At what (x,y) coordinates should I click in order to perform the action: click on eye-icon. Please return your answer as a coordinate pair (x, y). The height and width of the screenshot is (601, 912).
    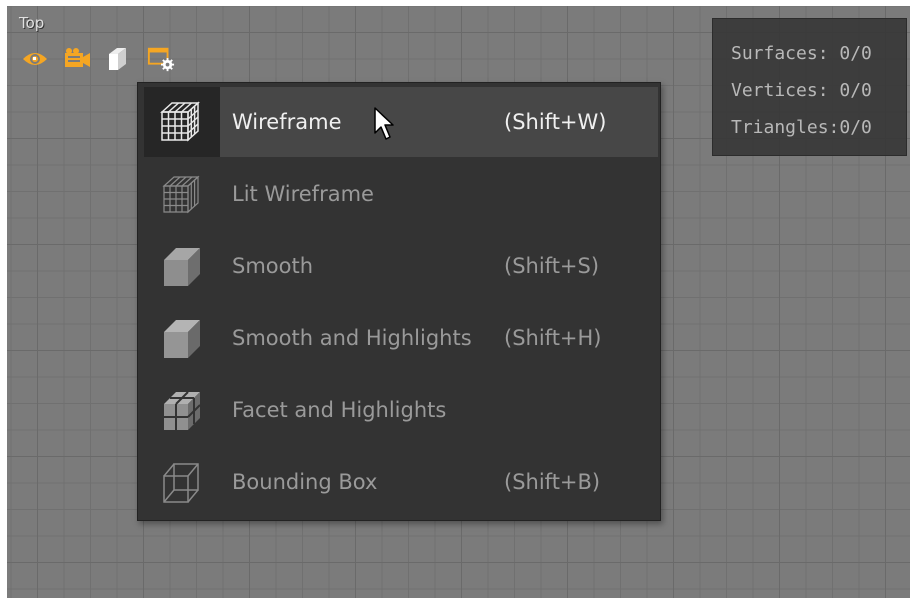
    Looking at the image, I should click on (35, 59).